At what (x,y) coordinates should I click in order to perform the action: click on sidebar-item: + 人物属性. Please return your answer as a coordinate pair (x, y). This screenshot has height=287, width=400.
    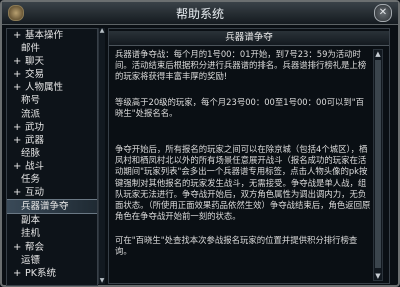
    Looking at the image, I should click on (52, 87).